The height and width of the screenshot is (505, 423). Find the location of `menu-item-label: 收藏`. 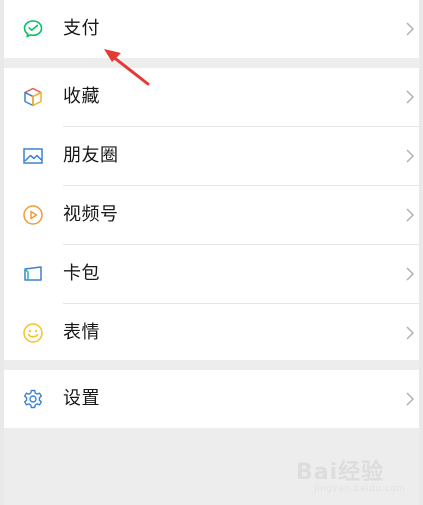

menu-item-label: 收藏 is located at coordinates (81, 96).